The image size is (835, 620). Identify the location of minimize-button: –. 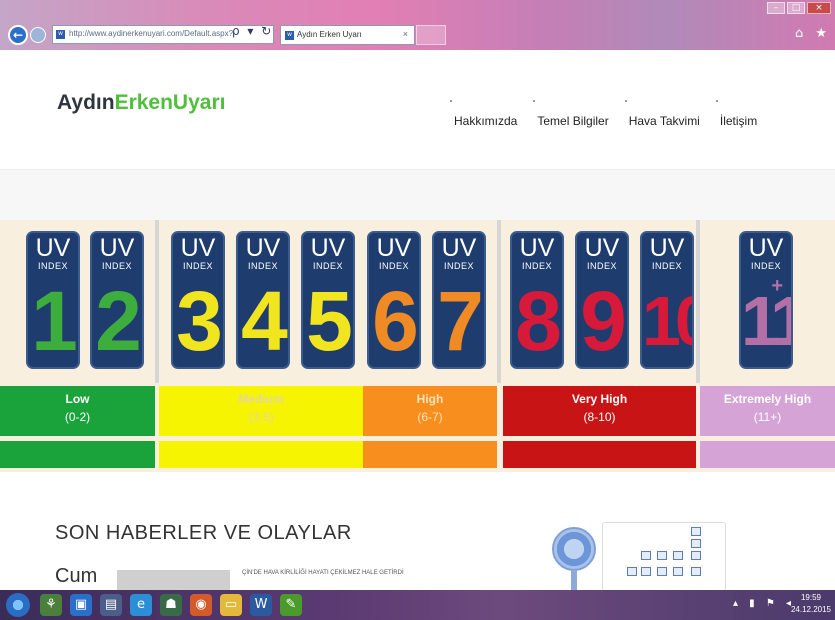
(776, 8).